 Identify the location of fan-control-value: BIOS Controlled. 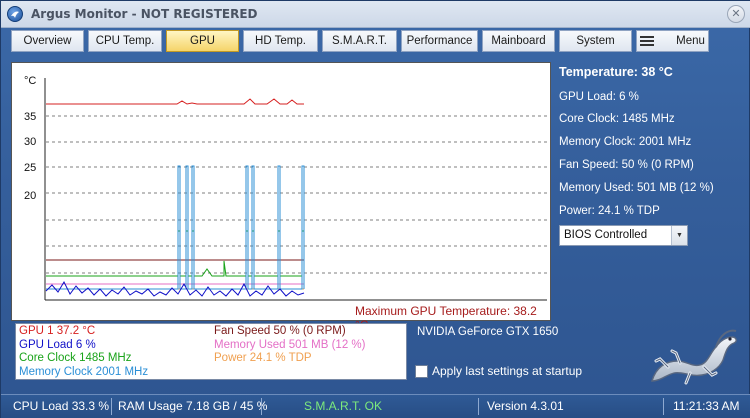
(606, 235).